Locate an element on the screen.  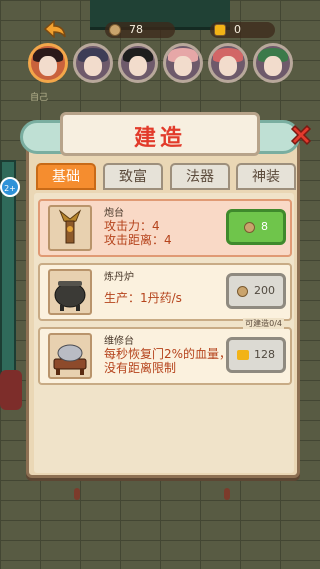
coin-count: 78 is located at coordinates (136, 29).